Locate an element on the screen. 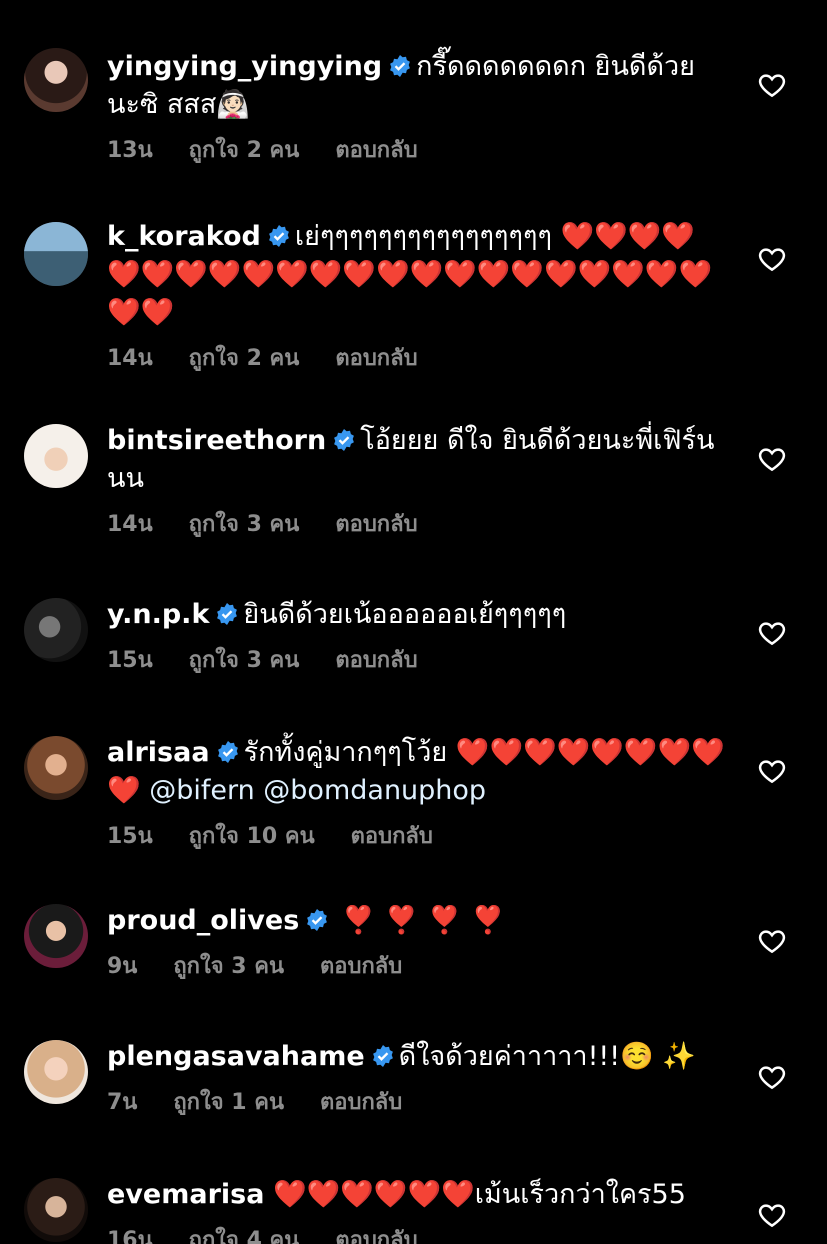 This screenshot has width=827, height=1244. comment-time: 7น is located at coordinates (122, 1102).